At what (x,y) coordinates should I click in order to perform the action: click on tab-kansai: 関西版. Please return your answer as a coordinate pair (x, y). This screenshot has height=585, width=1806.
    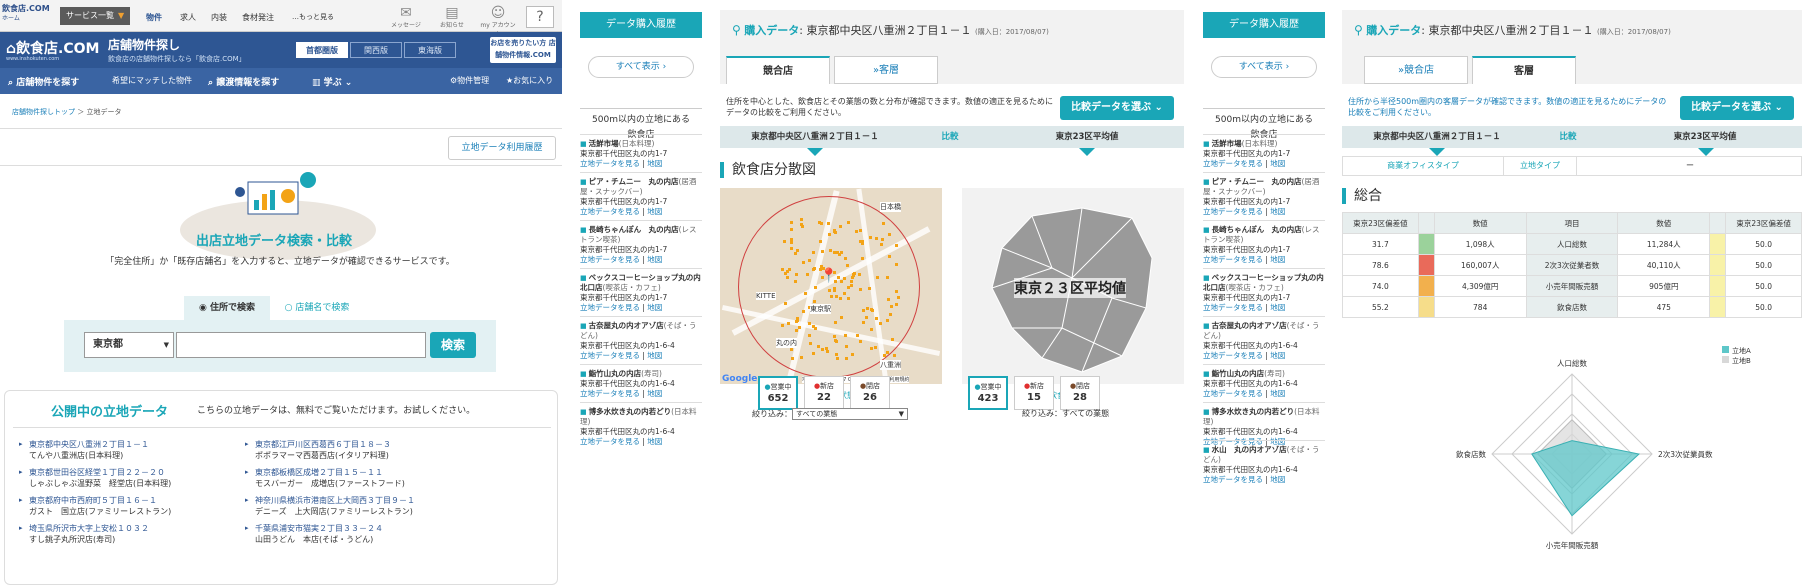
    Looking at the image, I should click on (376, 50).